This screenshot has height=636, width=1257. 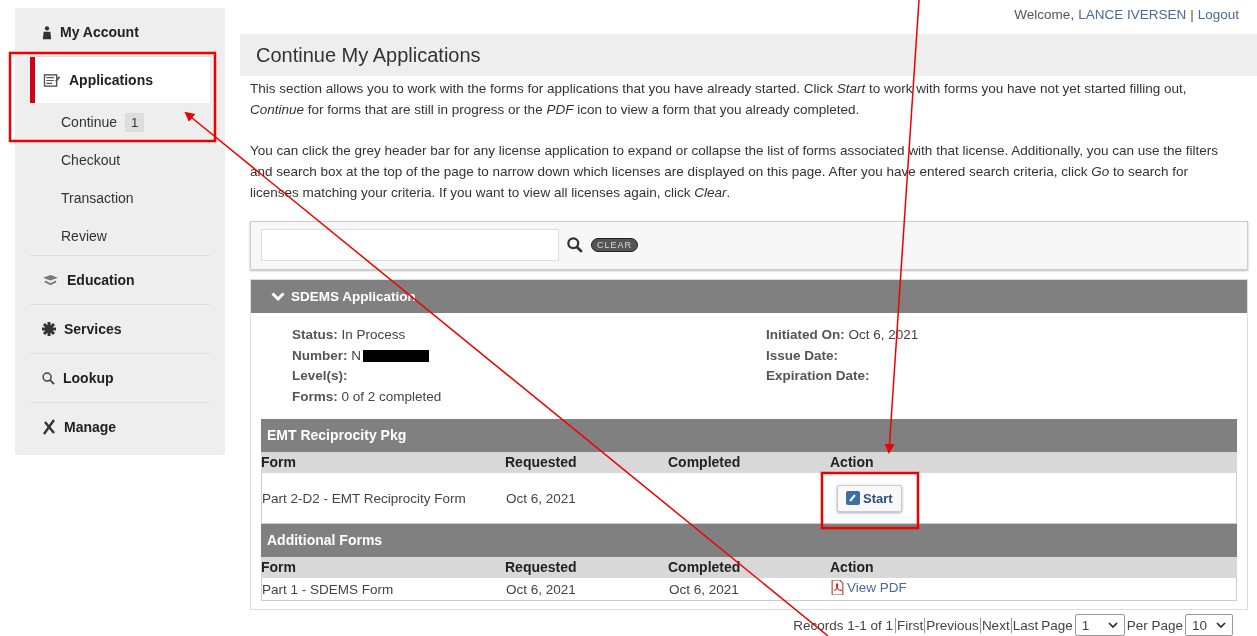 I want to click on sidebar-item: Manage, so click(x=120, y=427).